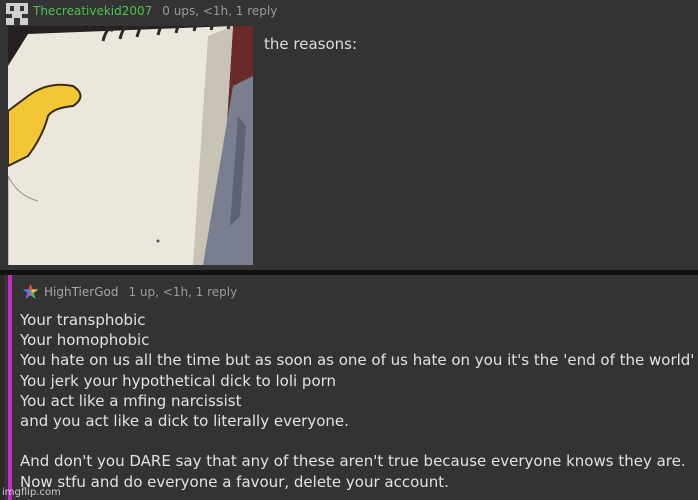 The width and height of the screenshot is (698, 500). Describe the element at coordinates (83, 320) in the screenshot. I see `comment-line: Your transphobic` at that location.